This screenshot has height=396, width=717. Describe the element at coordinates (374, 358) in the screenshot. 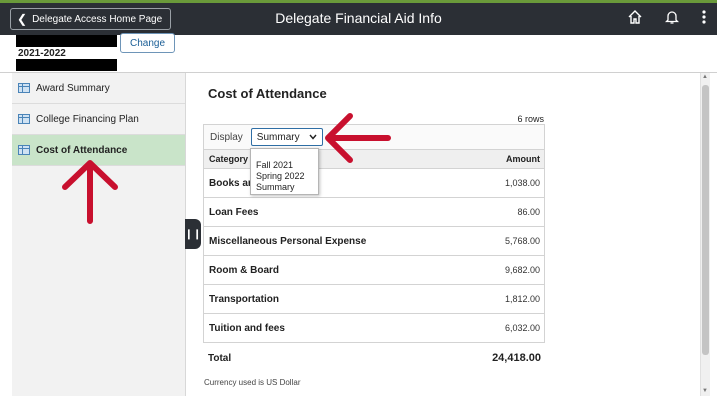

I see `total-row: Total 24,418.00` at that location.